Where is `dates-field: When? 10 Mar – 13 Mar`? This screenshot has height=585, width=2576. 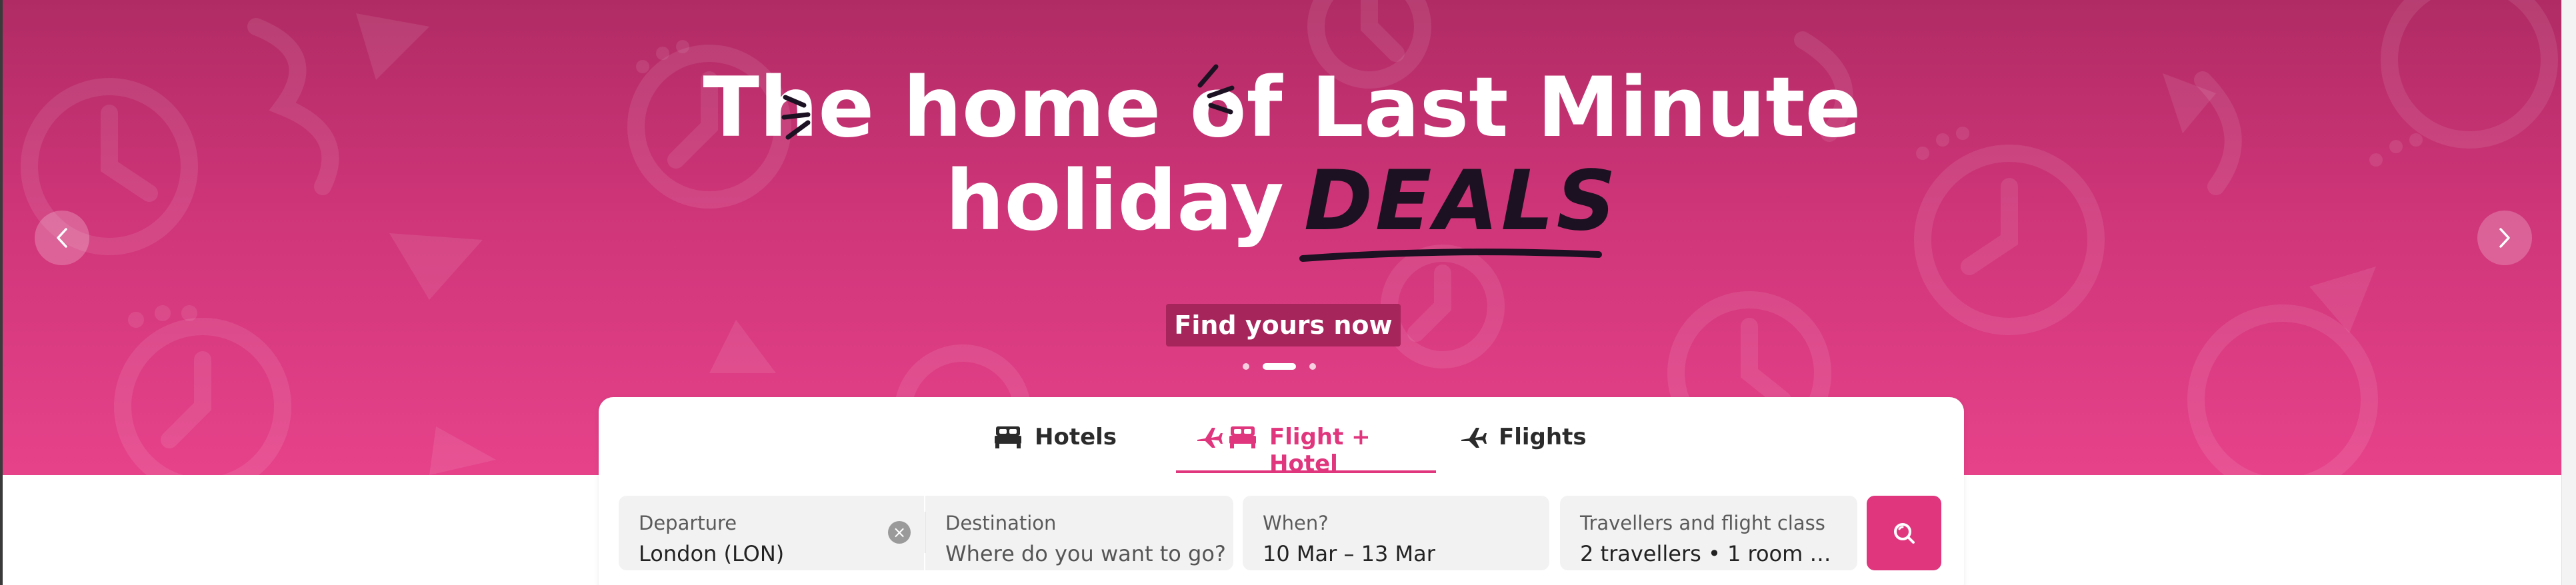
dates-field: When? 10 Mar – 13 Mar is located at coordinates (1396, 533).